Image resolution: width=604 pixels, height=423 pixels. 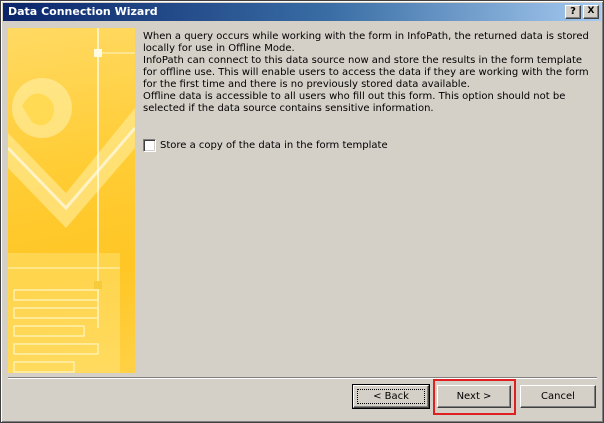 I want to click on title-bar: Data Connection Wizard ? X, so click(x=302, y=12).